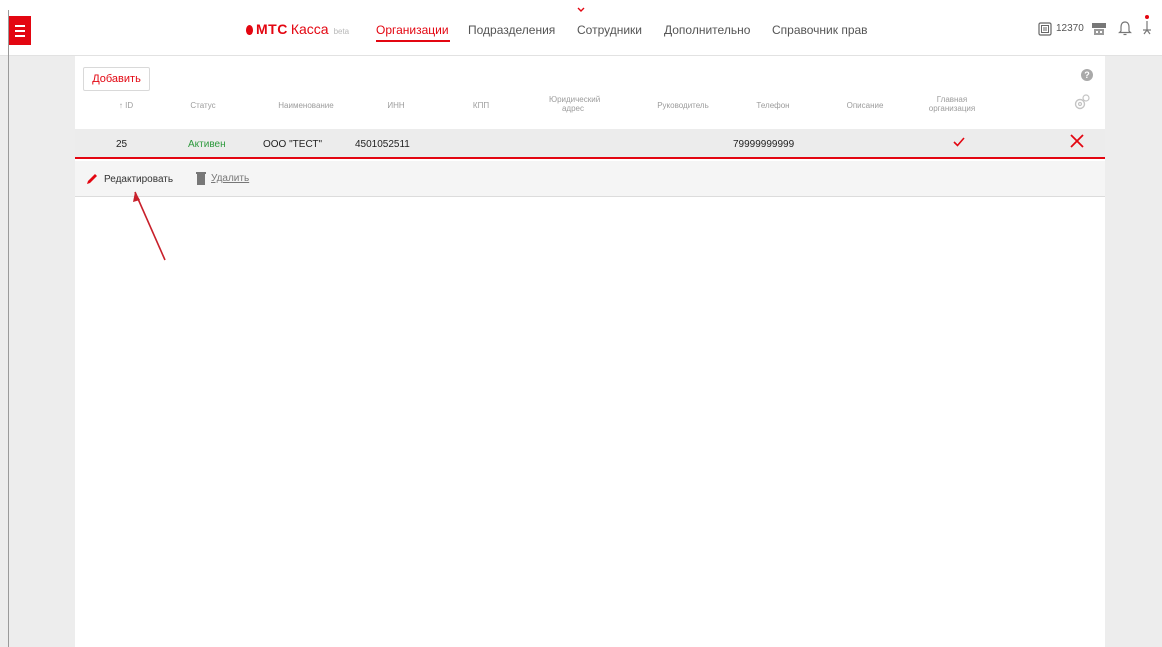 This screenshot has height=647, width=1162. I want to click on nav-tab-employees: Сотрудники, so click(609, 30).